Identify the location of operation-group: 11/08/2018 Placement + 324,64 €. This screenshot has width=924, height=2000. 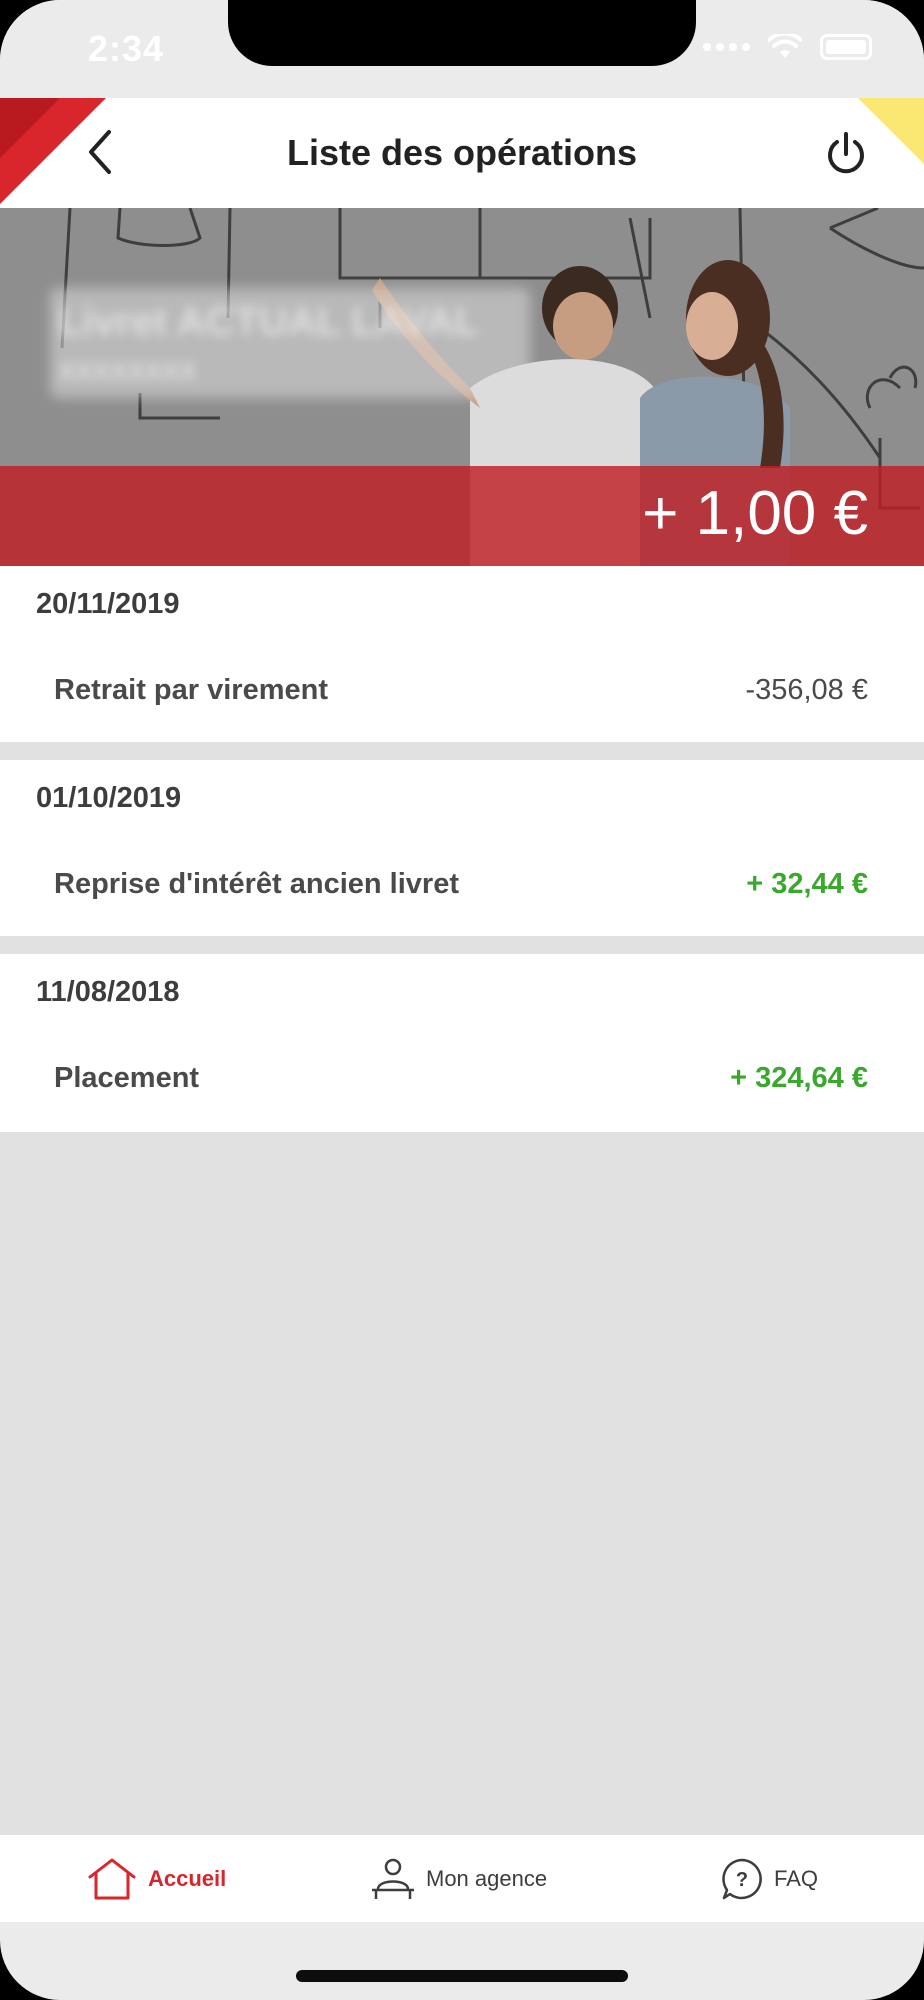
(462, 1043).